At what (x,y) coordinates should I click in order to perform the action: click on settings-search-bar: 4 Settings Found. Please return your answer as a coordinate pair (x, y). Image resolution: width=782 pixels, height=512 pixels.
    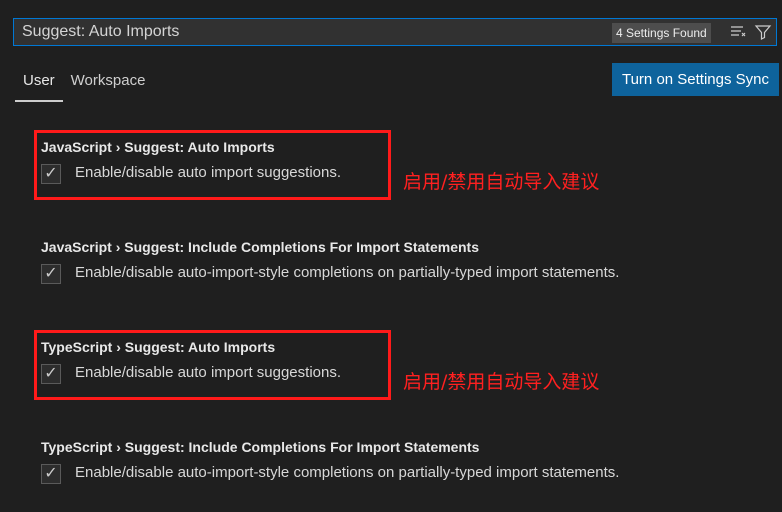
    Looking at the image, I should click on (395, 32).